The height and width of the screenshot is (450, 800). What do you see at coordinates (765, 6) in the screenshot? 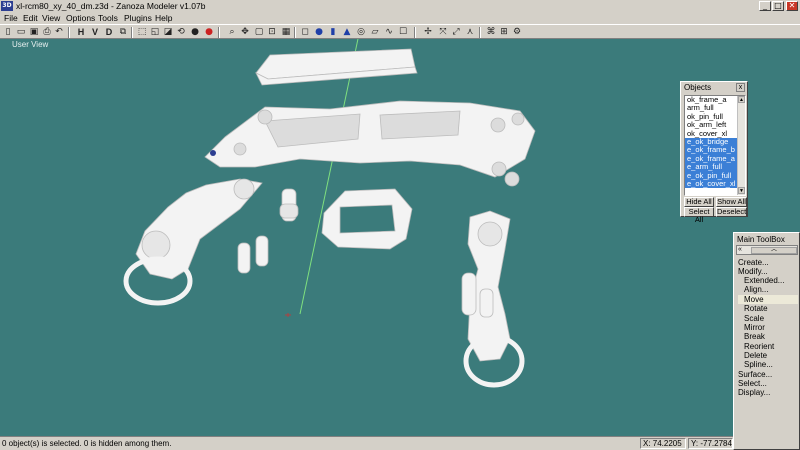
I see `minimize-button: _` at bounding box center [765, 6].